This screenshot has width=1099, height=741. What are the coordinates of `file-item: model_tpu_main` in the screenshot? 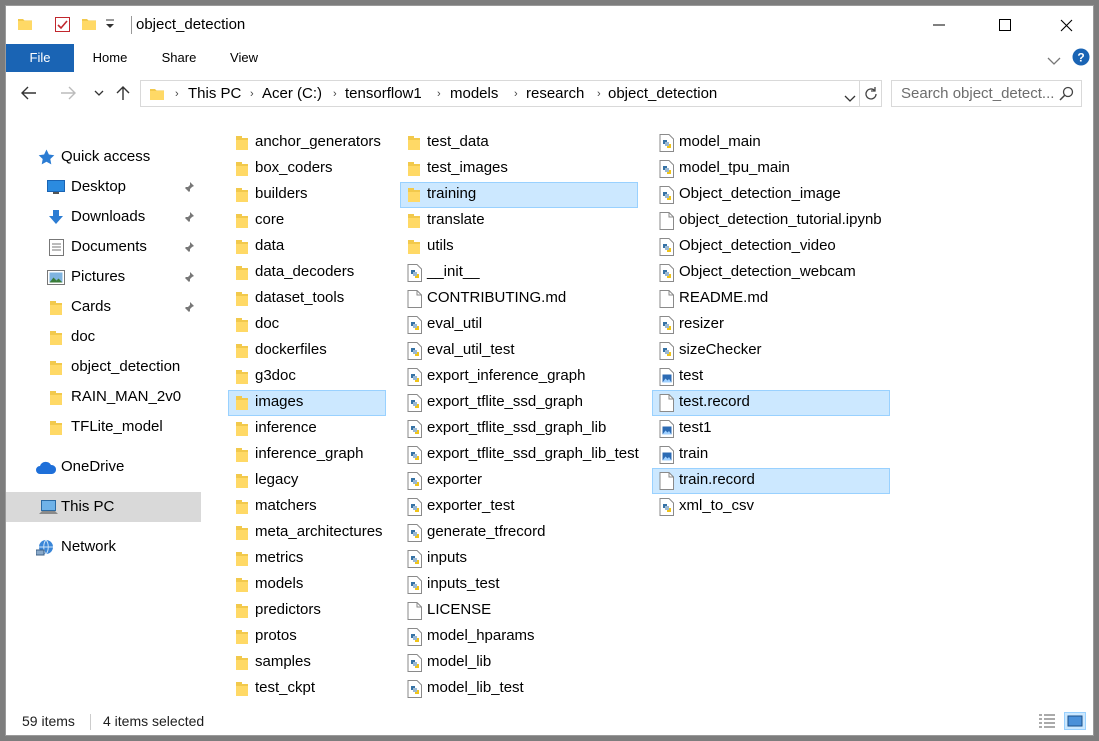 It's located at (771, 169).